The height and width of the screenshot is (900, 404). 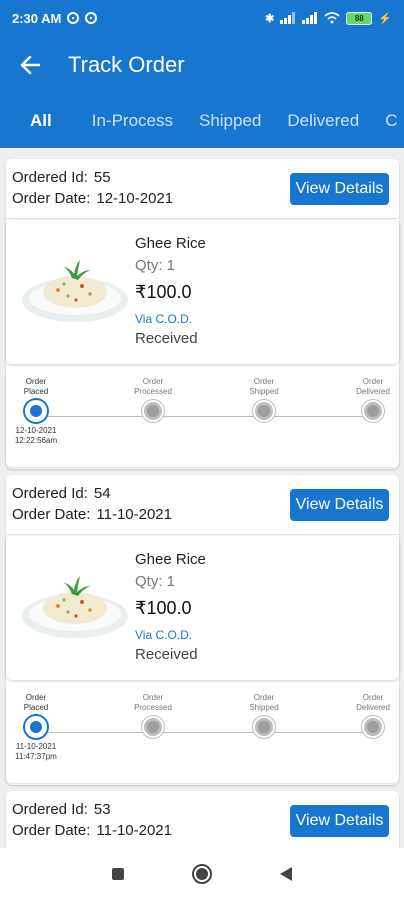 What do you see at coordinates (36, 756) in the screenshot?
I see `step-time: 11:47:37pm` at bounding box center [36, 756].